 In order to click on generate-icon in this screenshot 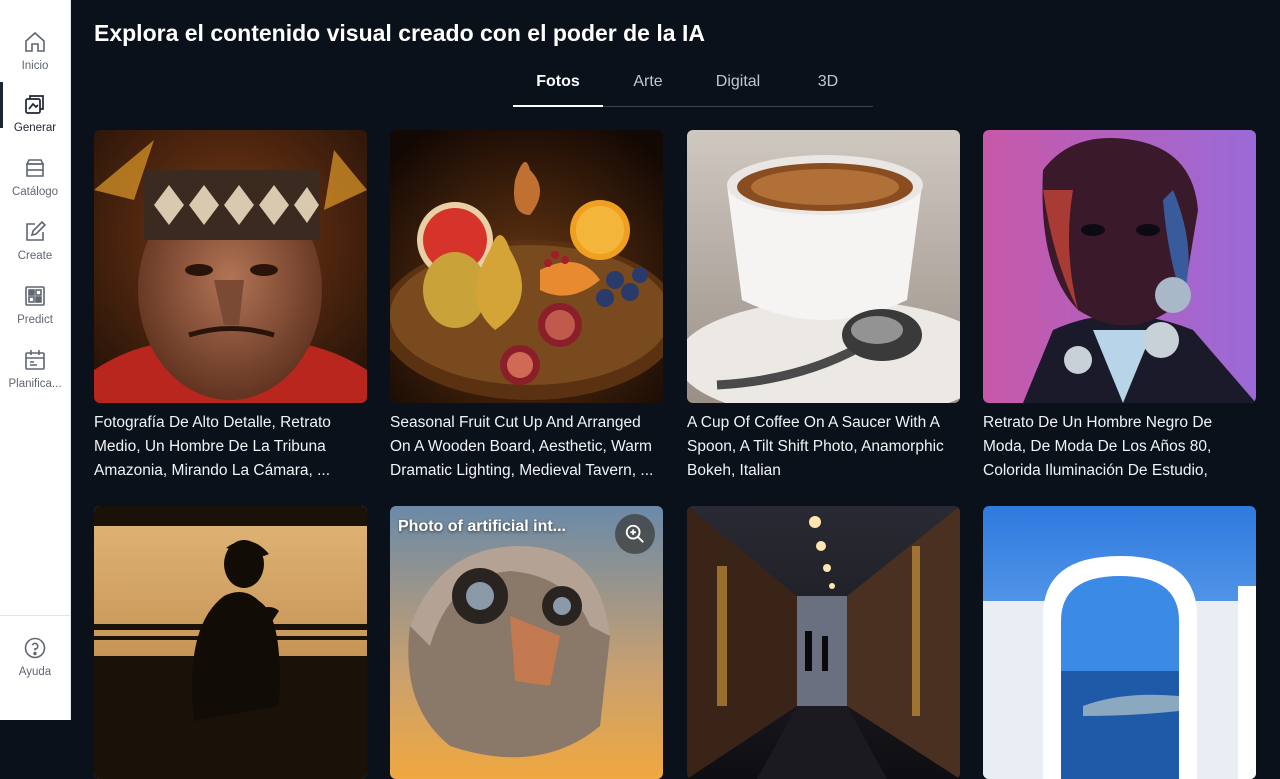, I will do `click(34, 104)`.